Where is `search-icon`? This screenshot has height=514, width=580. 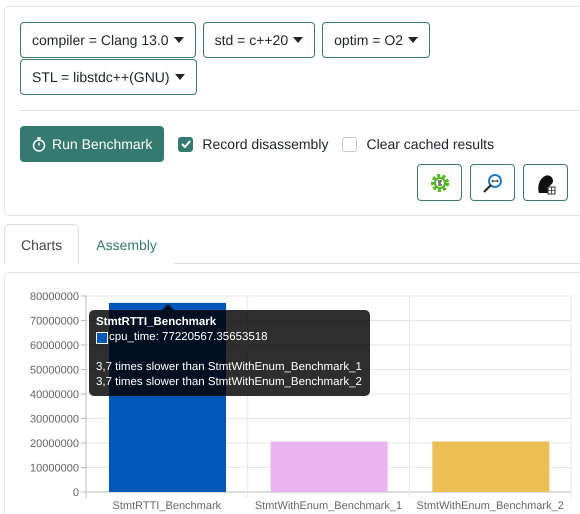 search-icon is located at coordinates (493, 183).